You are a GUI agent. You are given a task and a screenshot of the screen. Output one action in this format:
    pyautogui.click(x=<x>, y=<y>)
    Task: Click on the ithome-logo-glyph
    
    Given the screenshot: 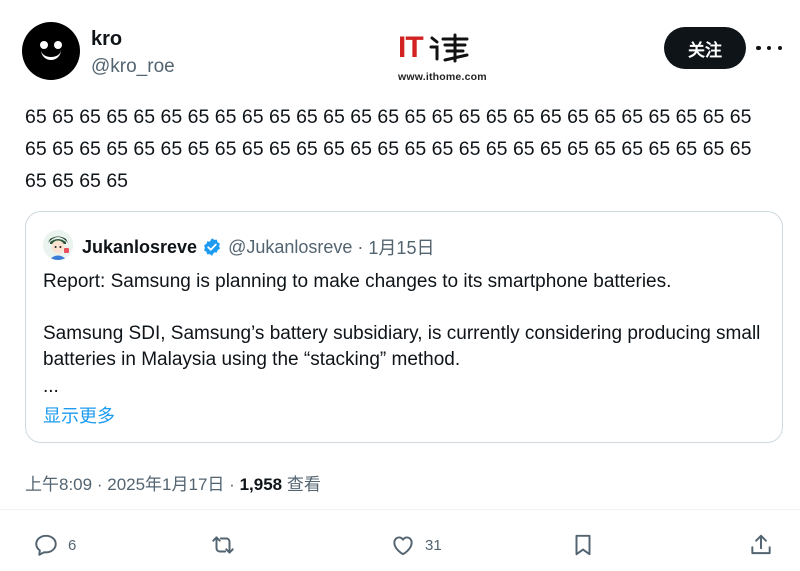 What is the action you would take?
    pyautogui.click(x=449, y=48)
    